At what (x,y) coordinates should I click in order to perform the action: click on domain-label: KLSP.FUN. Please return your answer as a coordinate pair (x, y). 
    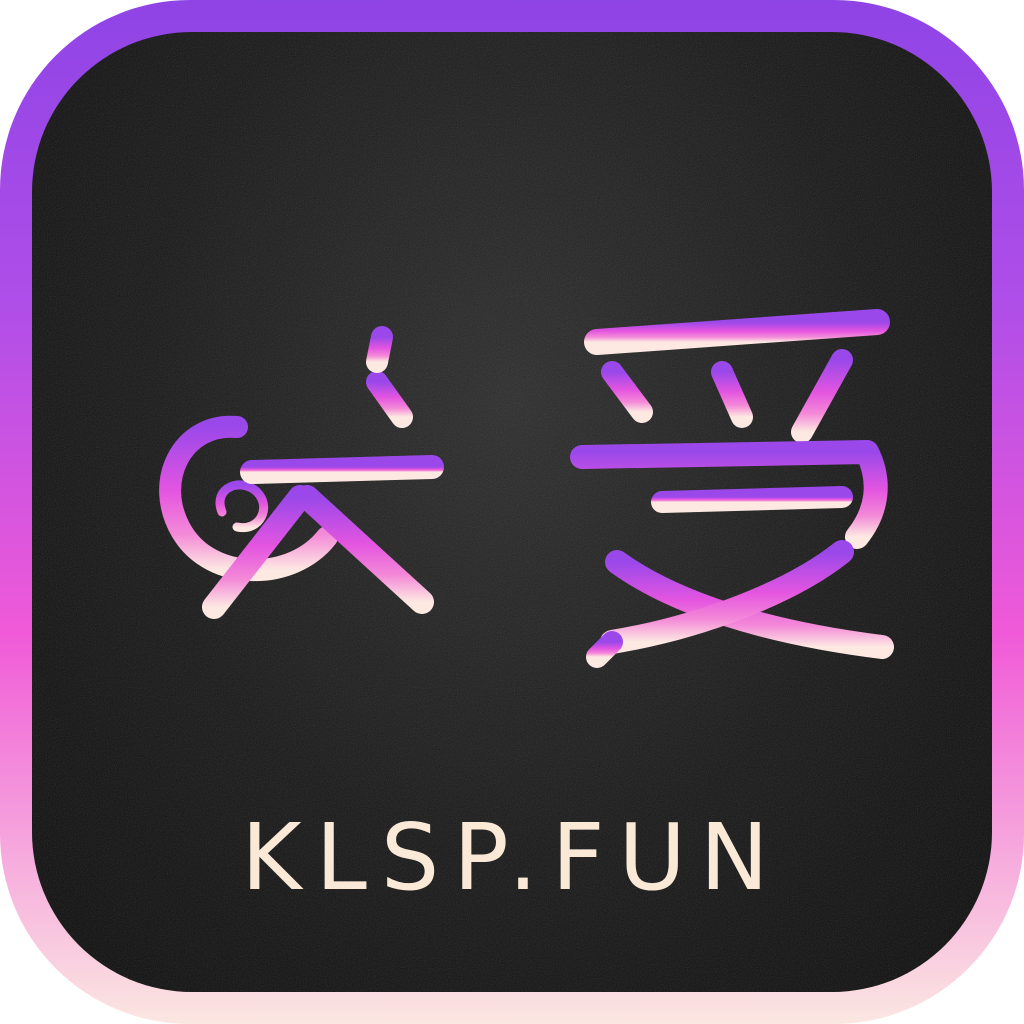
    Looking at the image, I should click on (512, 857).